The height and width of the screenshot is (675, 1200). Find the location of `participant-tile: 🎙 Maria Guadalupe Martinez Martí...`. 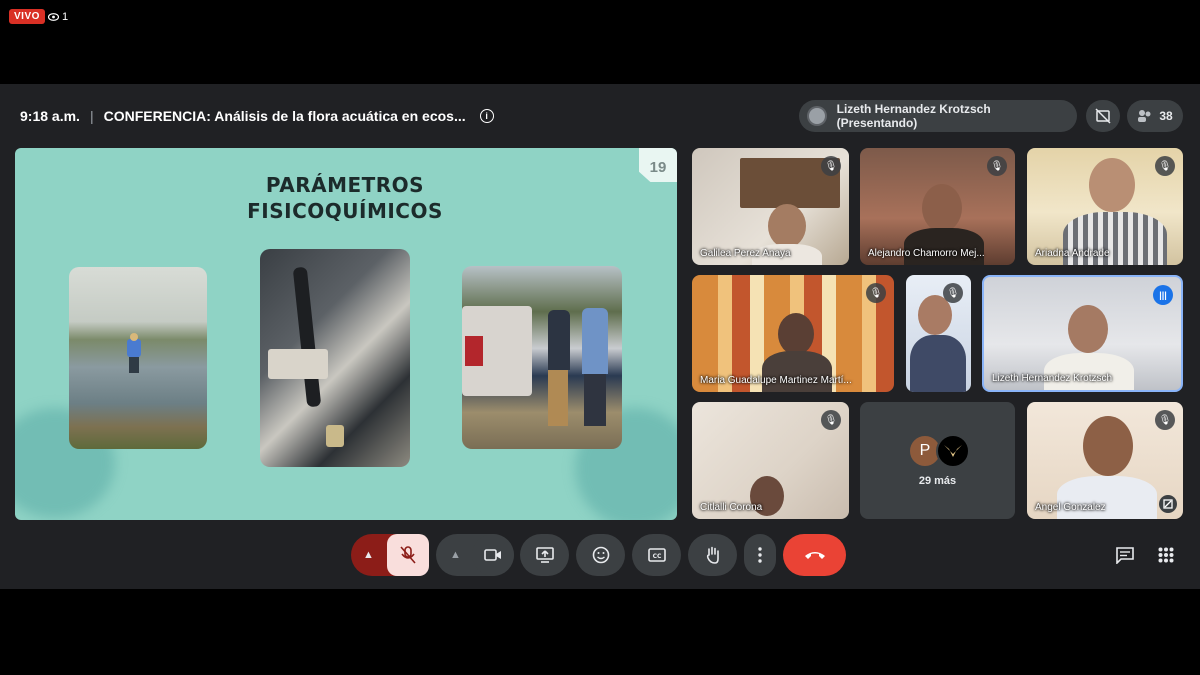

participant-tile: 🎙 Maria Guadalupe Martinez Martí... is located at coordinates (793, 333).